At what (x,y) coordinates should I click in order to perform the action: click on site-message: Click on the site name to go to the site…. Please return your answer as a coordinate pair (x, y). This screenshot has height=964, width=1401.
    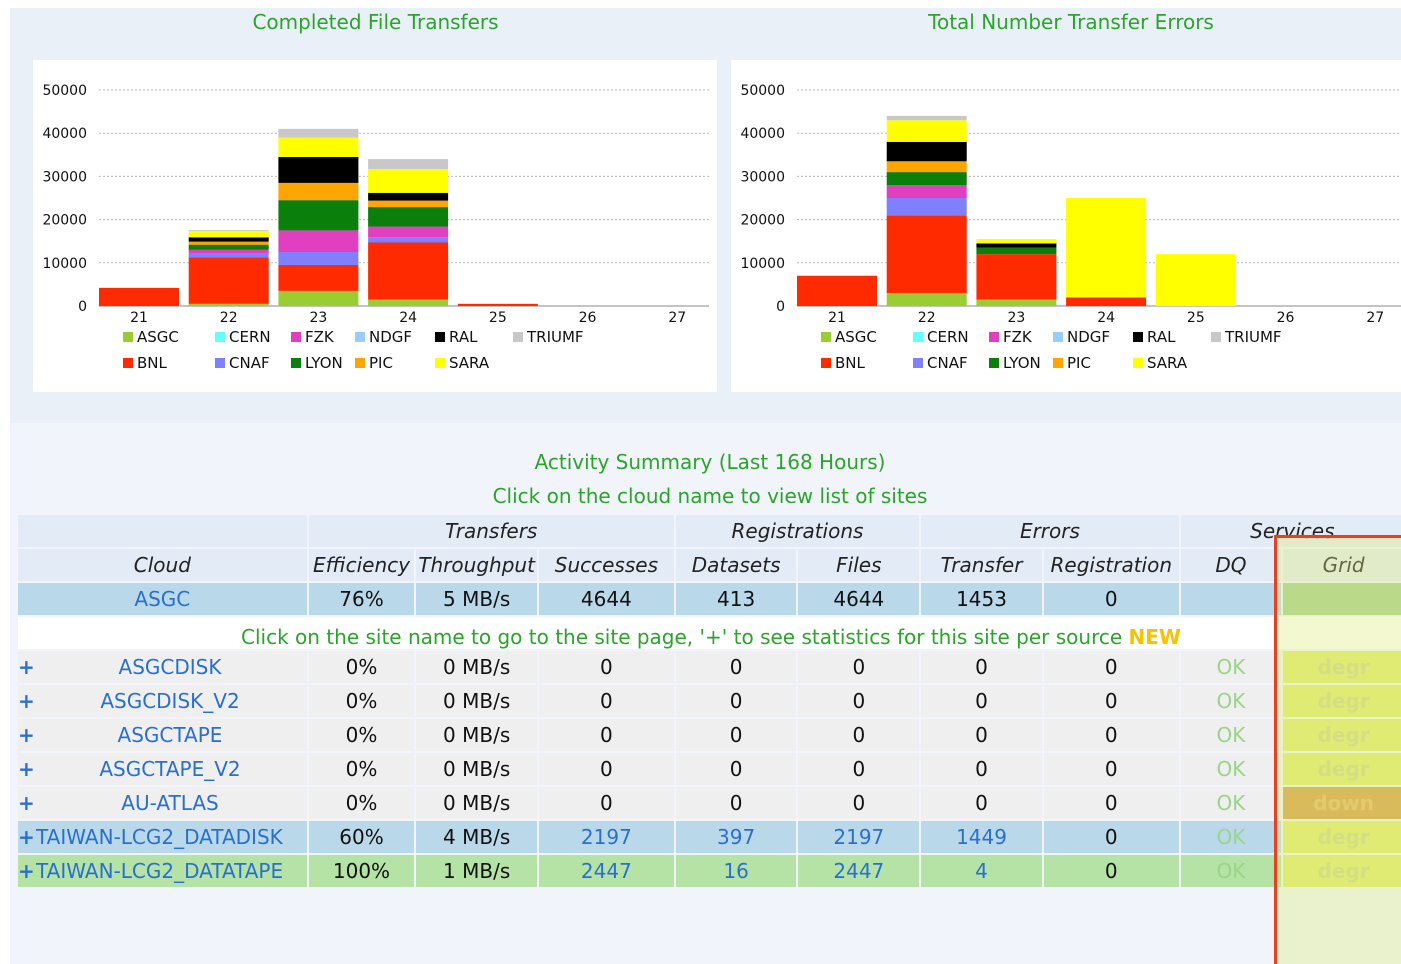
    Looking at the image, I should click on (709, 633).